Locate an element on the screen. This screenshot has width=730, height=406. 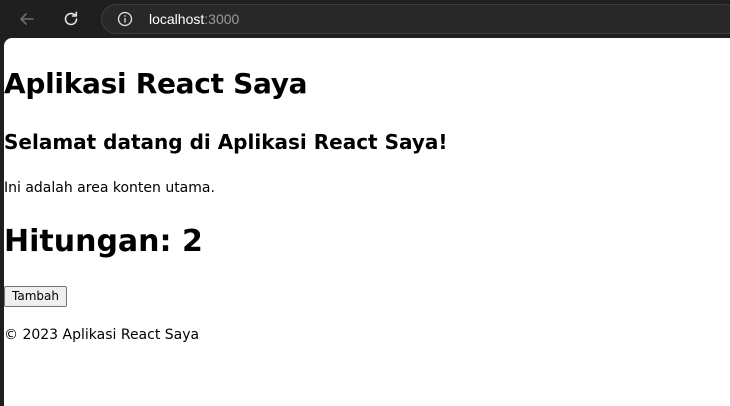
url-host: localhost is located at coordinates (177, 19).